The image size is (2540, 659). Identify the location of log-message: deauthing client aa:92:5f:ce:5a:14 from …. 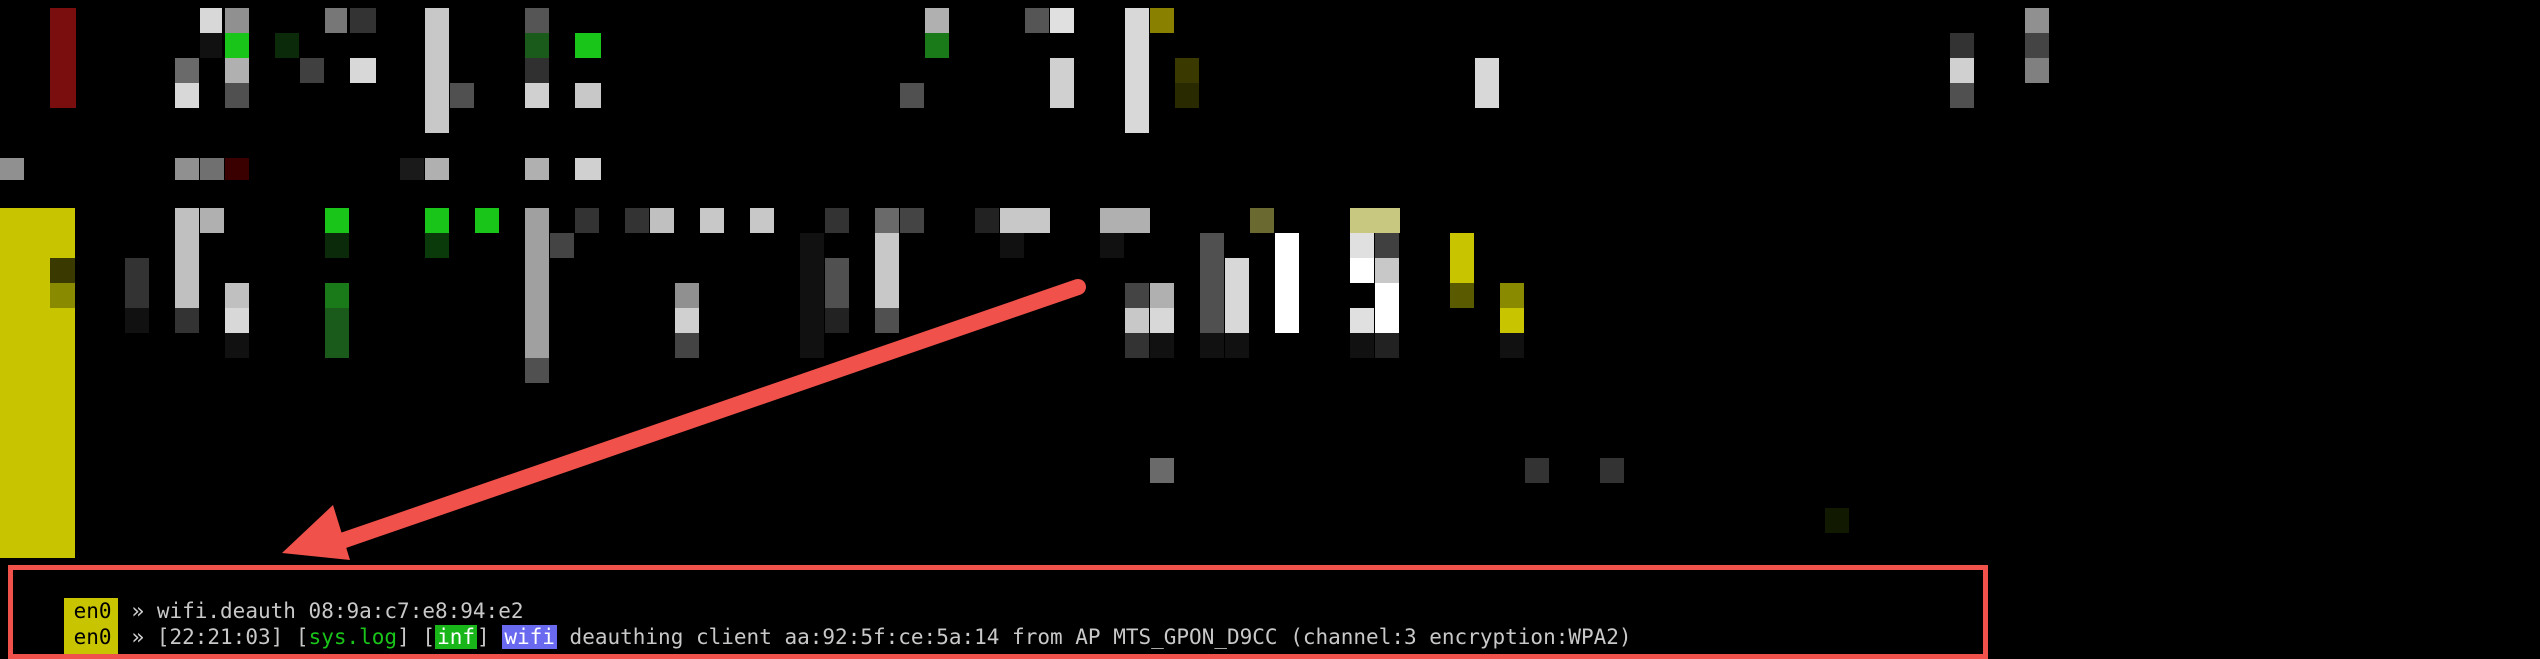
(1100, 637).